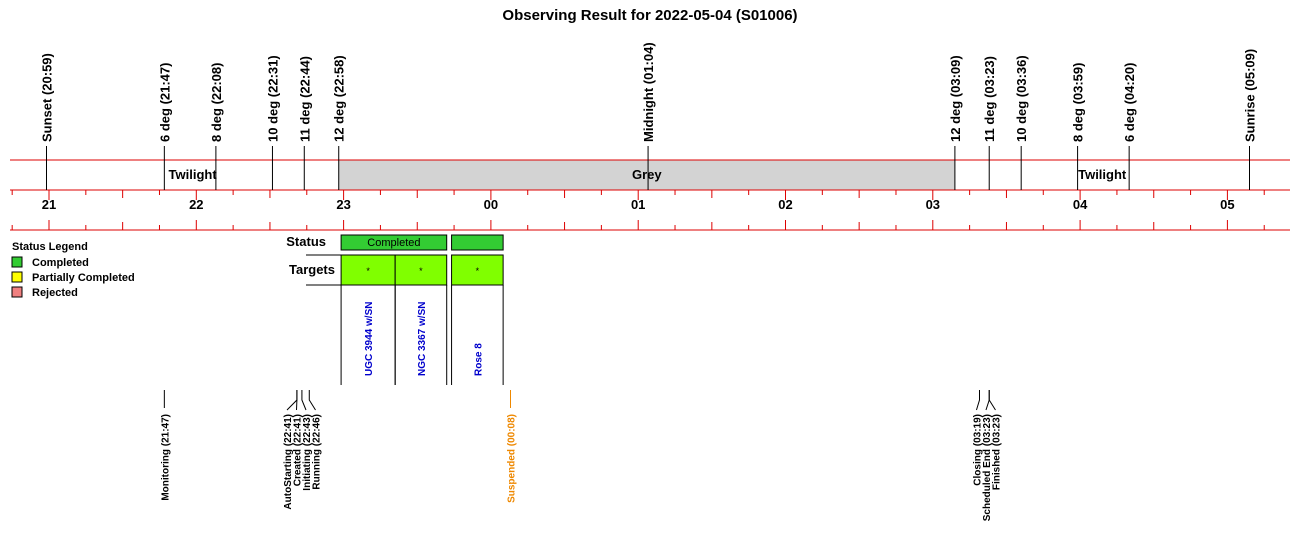 Image resolution: width=1300 pixels, height=560 pixels. Describe the element at coordinates (1021, 98) in the screenshot. I see `sky-event-label: 10 deg (03:36)` at that location.